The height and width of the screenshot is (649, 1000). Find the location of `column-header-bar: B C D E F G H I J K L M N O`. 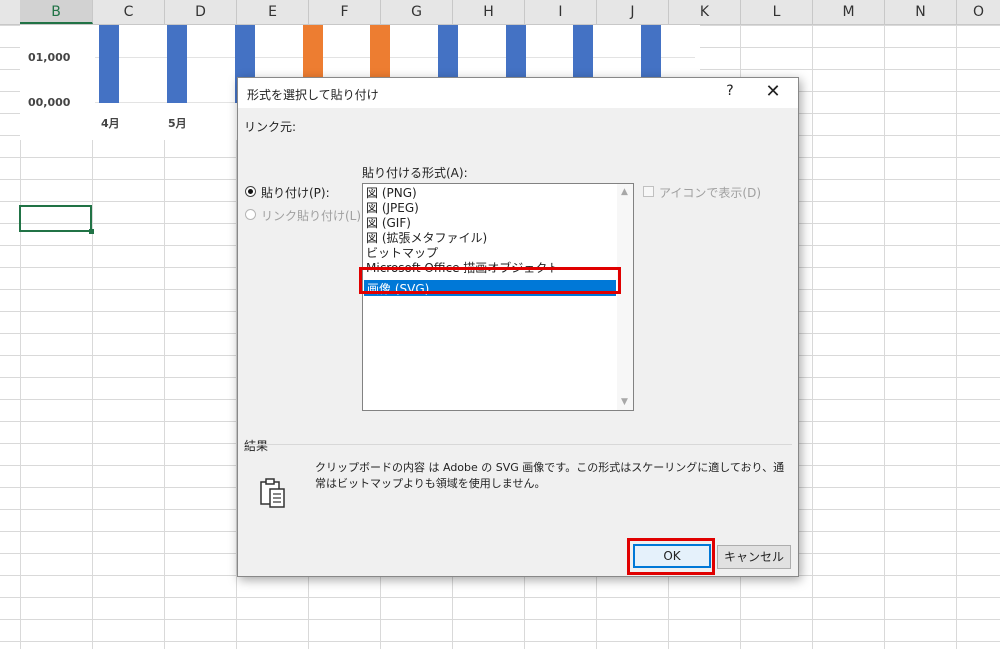

column-header-bar: B C D E F G H I J K L M N O is located at coordinates (500, 12).